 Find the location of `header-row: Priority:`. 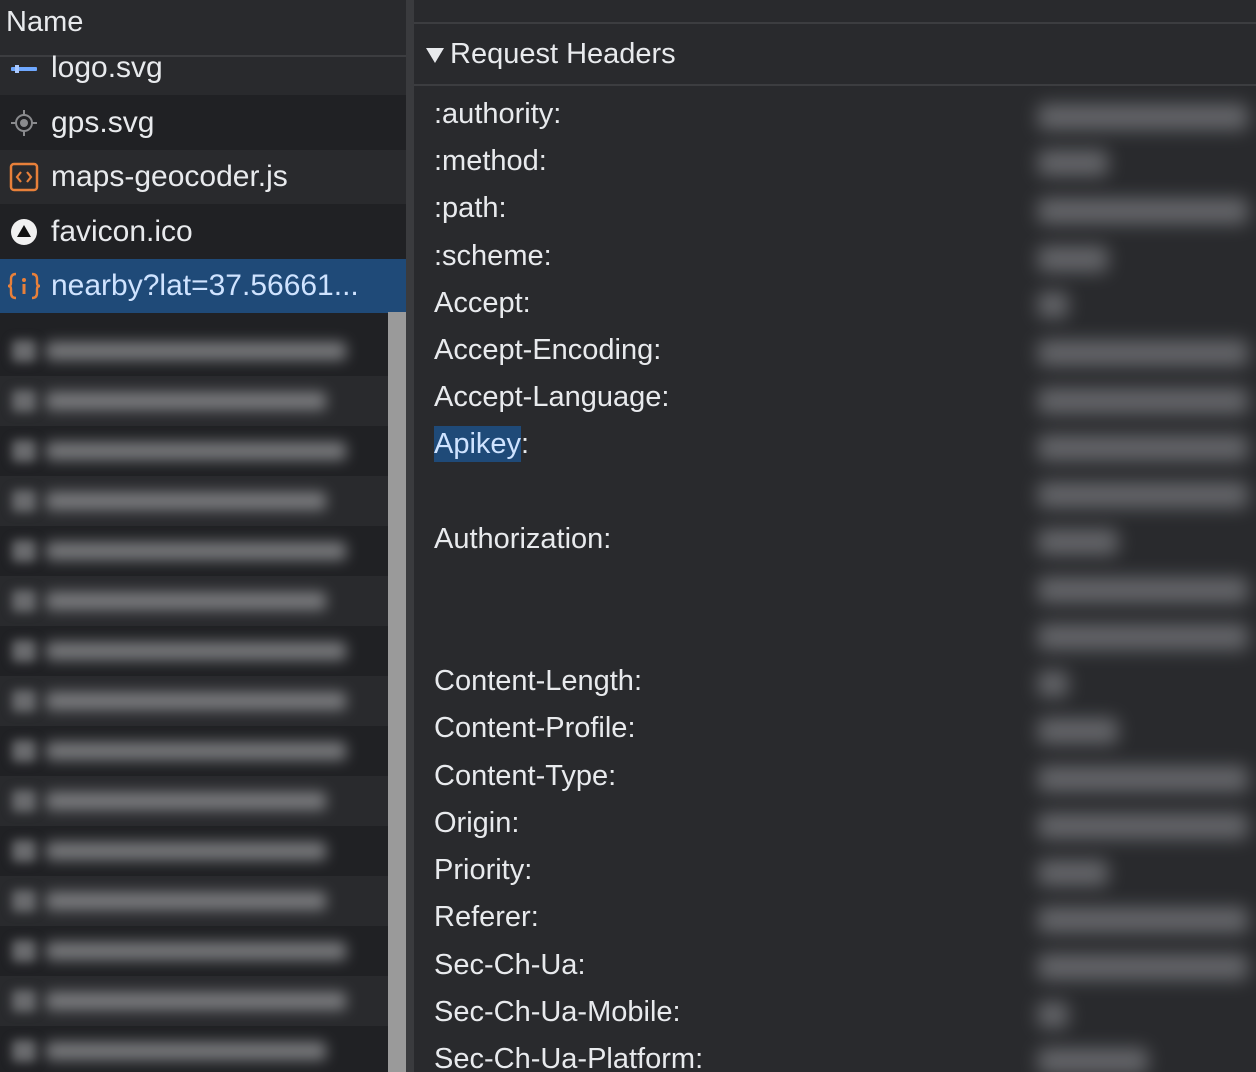

header-row: Priority: is located at coordinates (483, 870).